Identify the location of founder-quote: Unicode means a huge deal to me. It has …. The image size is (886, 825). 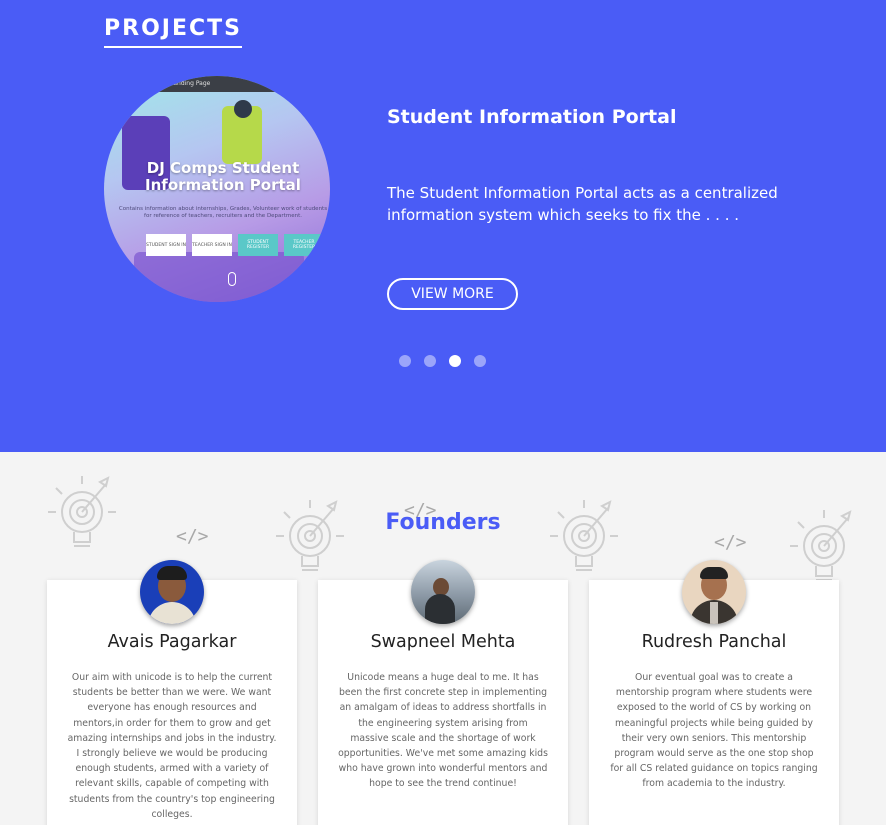
(443, 731).